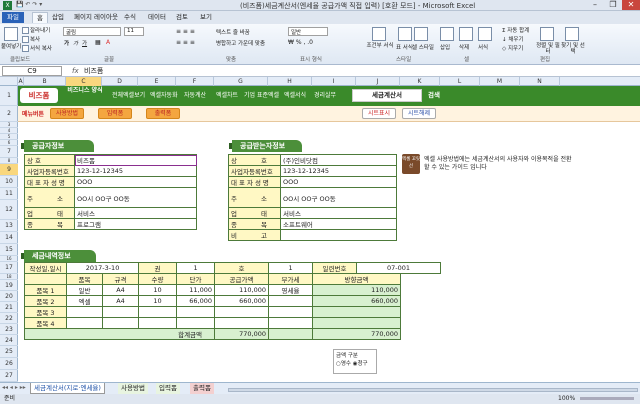 The image size is (640, 404). I want to click on underline-button: 가, so click(84, 43).